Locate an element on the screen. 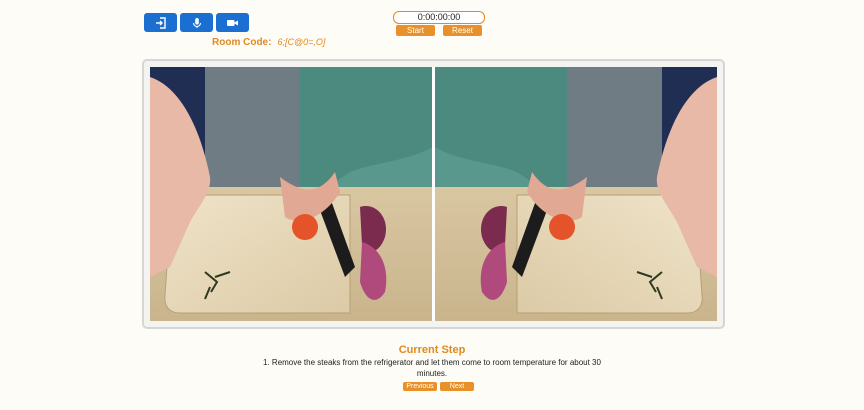  timer-display: 0:00:00:00 is located at coordinates (439, 17).